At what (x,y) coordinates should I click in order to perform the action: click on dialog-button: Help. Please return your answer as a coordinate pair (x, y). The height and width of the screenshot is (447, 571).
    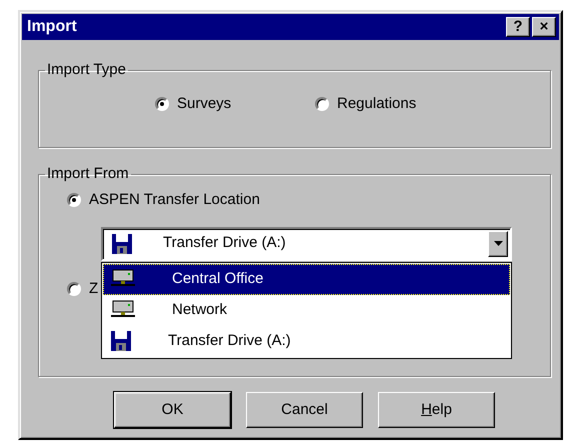
    Looking at the image, I should click on (436, 410).